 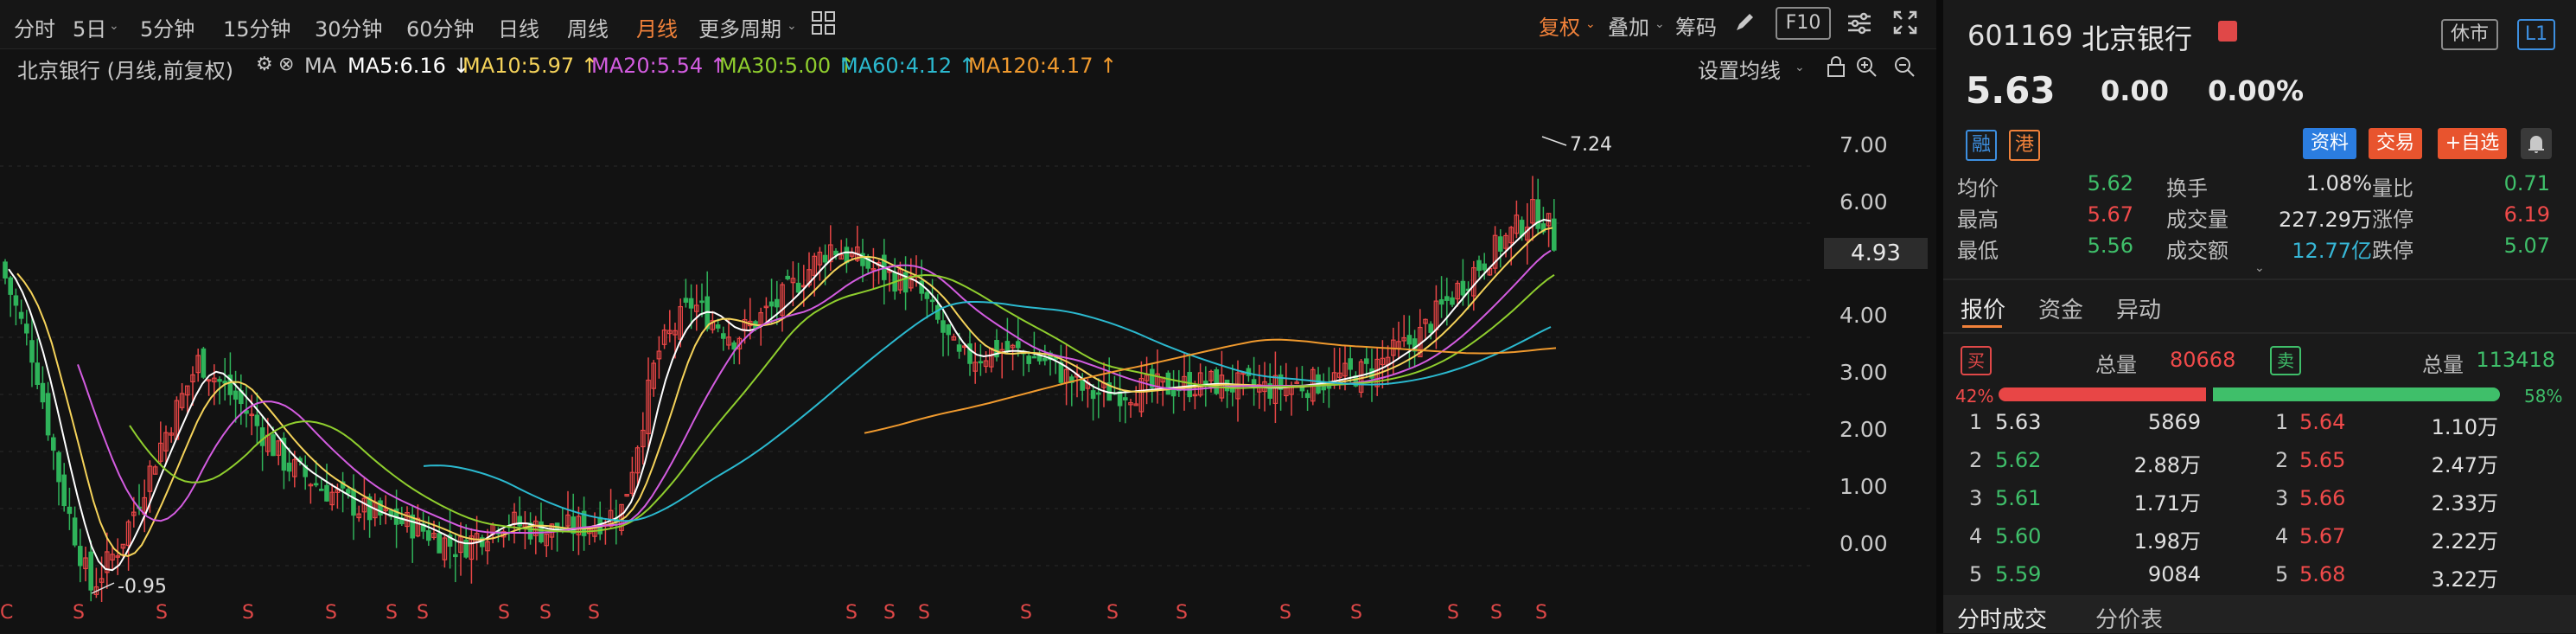 What do you see at coordinates (2472, 143) in the screenshot?
I see `add-watchlist-button: +自选` at bounding box center [2472, 143].